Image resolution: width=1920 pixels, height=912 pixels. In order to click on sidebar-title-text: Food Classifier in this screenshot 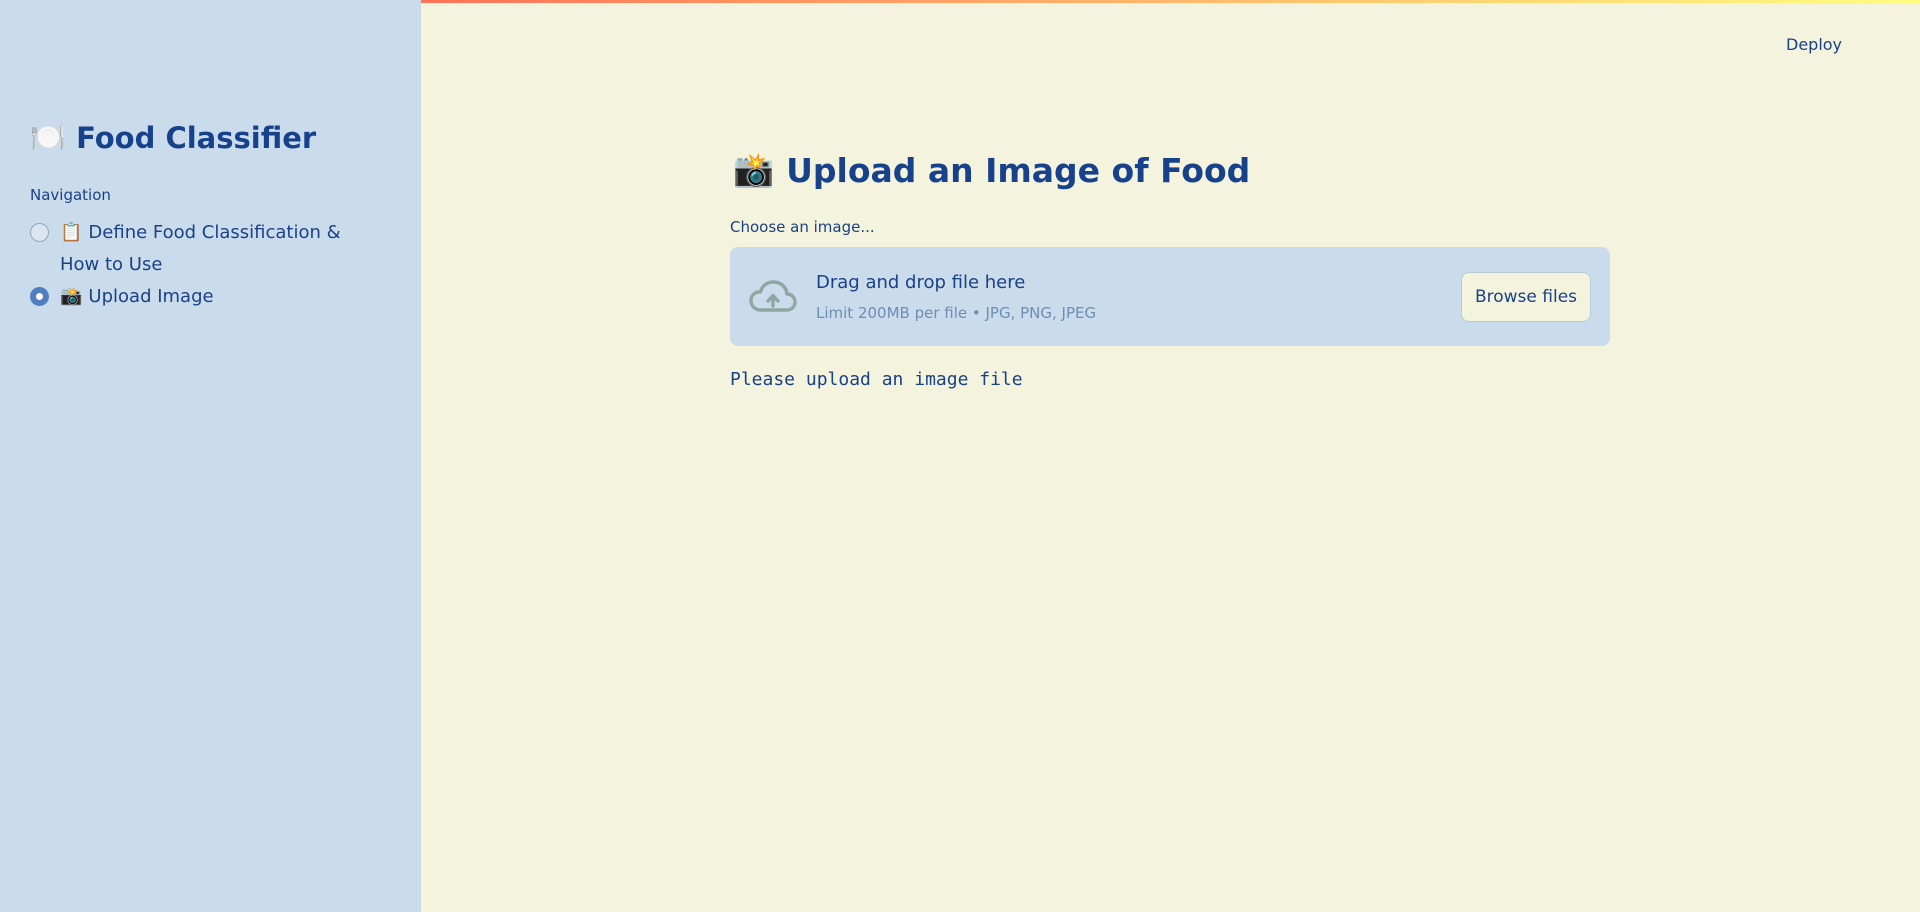, I will do `click(196, 137)`.